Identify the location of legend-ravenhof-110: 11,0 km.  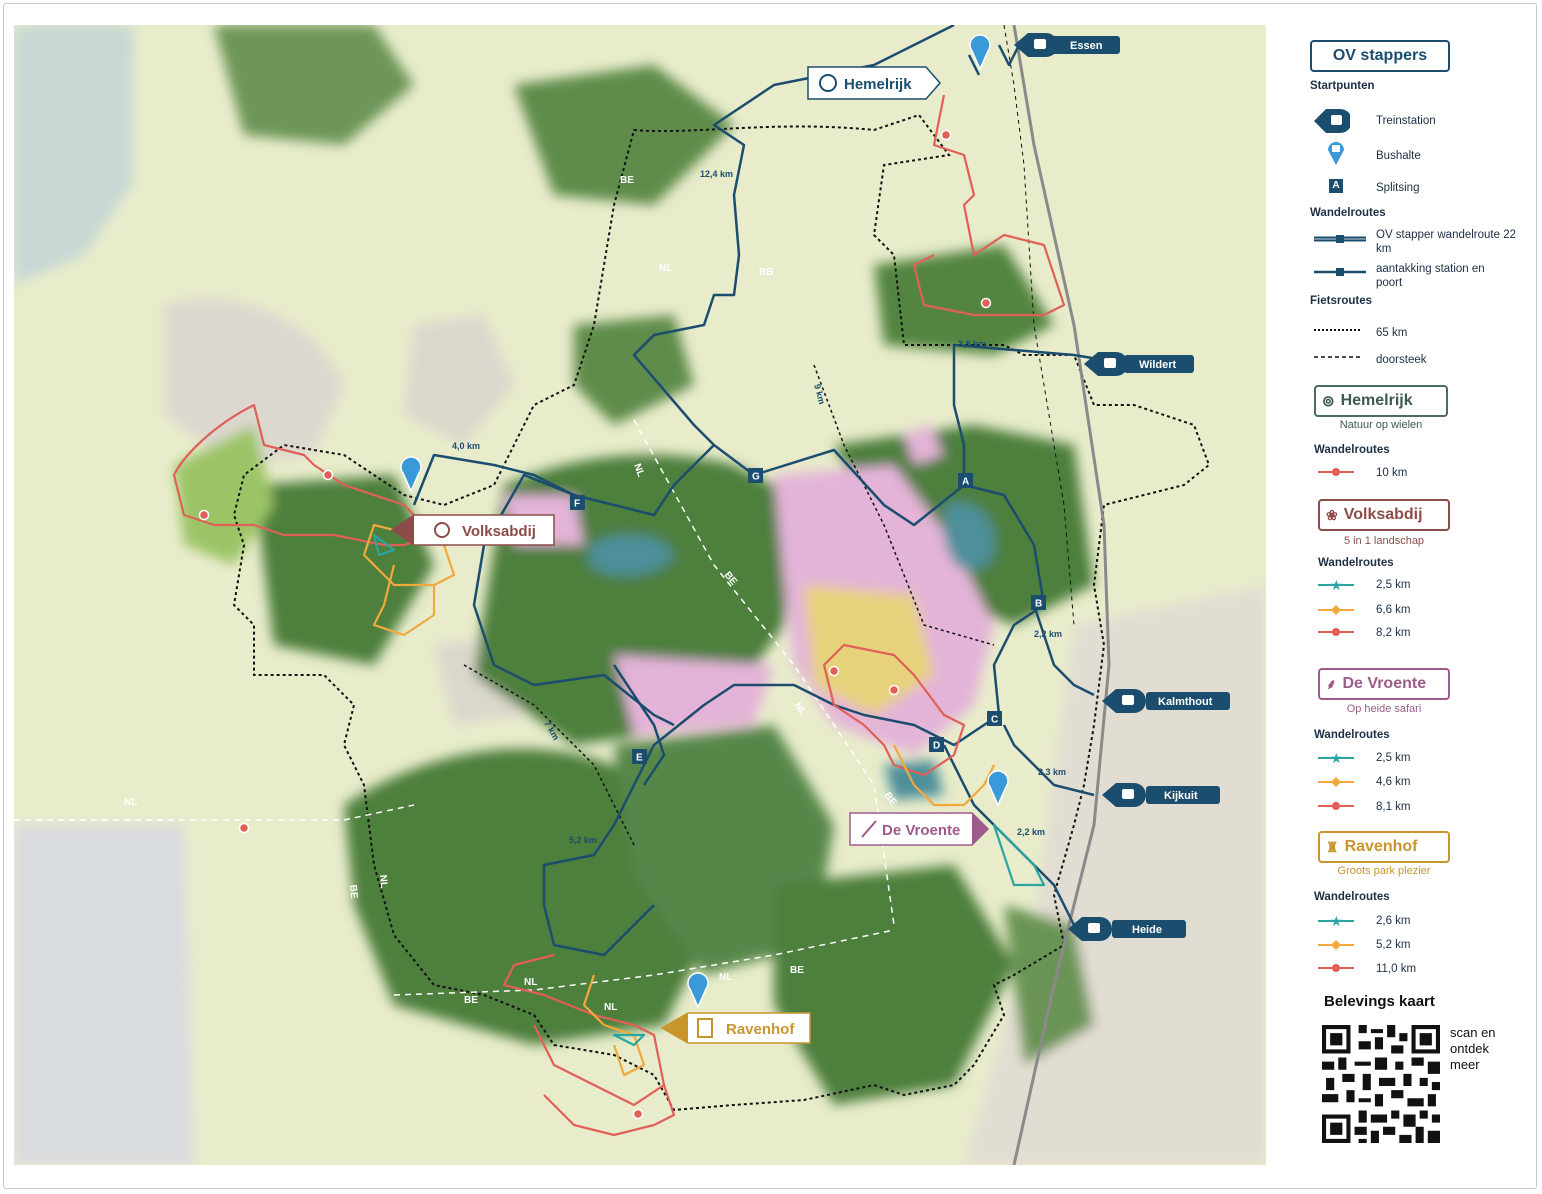
(1396, 969).